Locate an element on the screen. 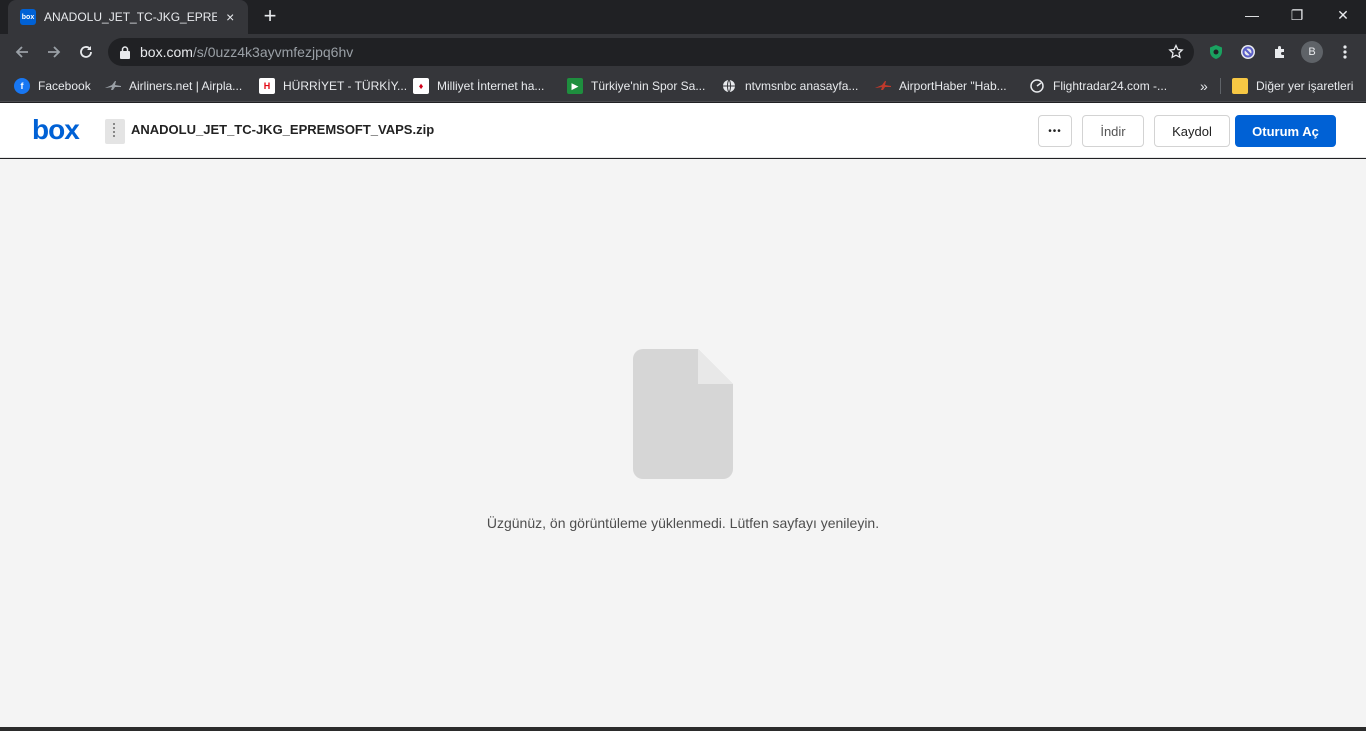 This screenshot has height=731, width=1366. bottom-edge is located at coordinates (683, 729).